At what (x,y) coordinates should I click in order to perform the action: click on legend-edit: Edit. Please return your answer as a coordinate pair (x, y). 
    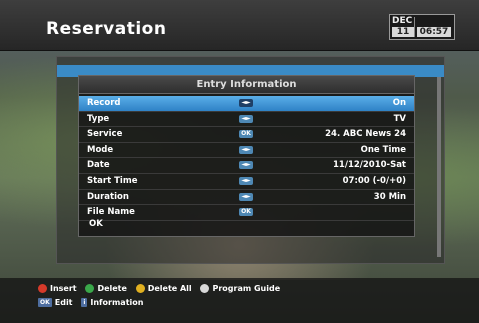
    Looking at the image, I should click on (64, 302).